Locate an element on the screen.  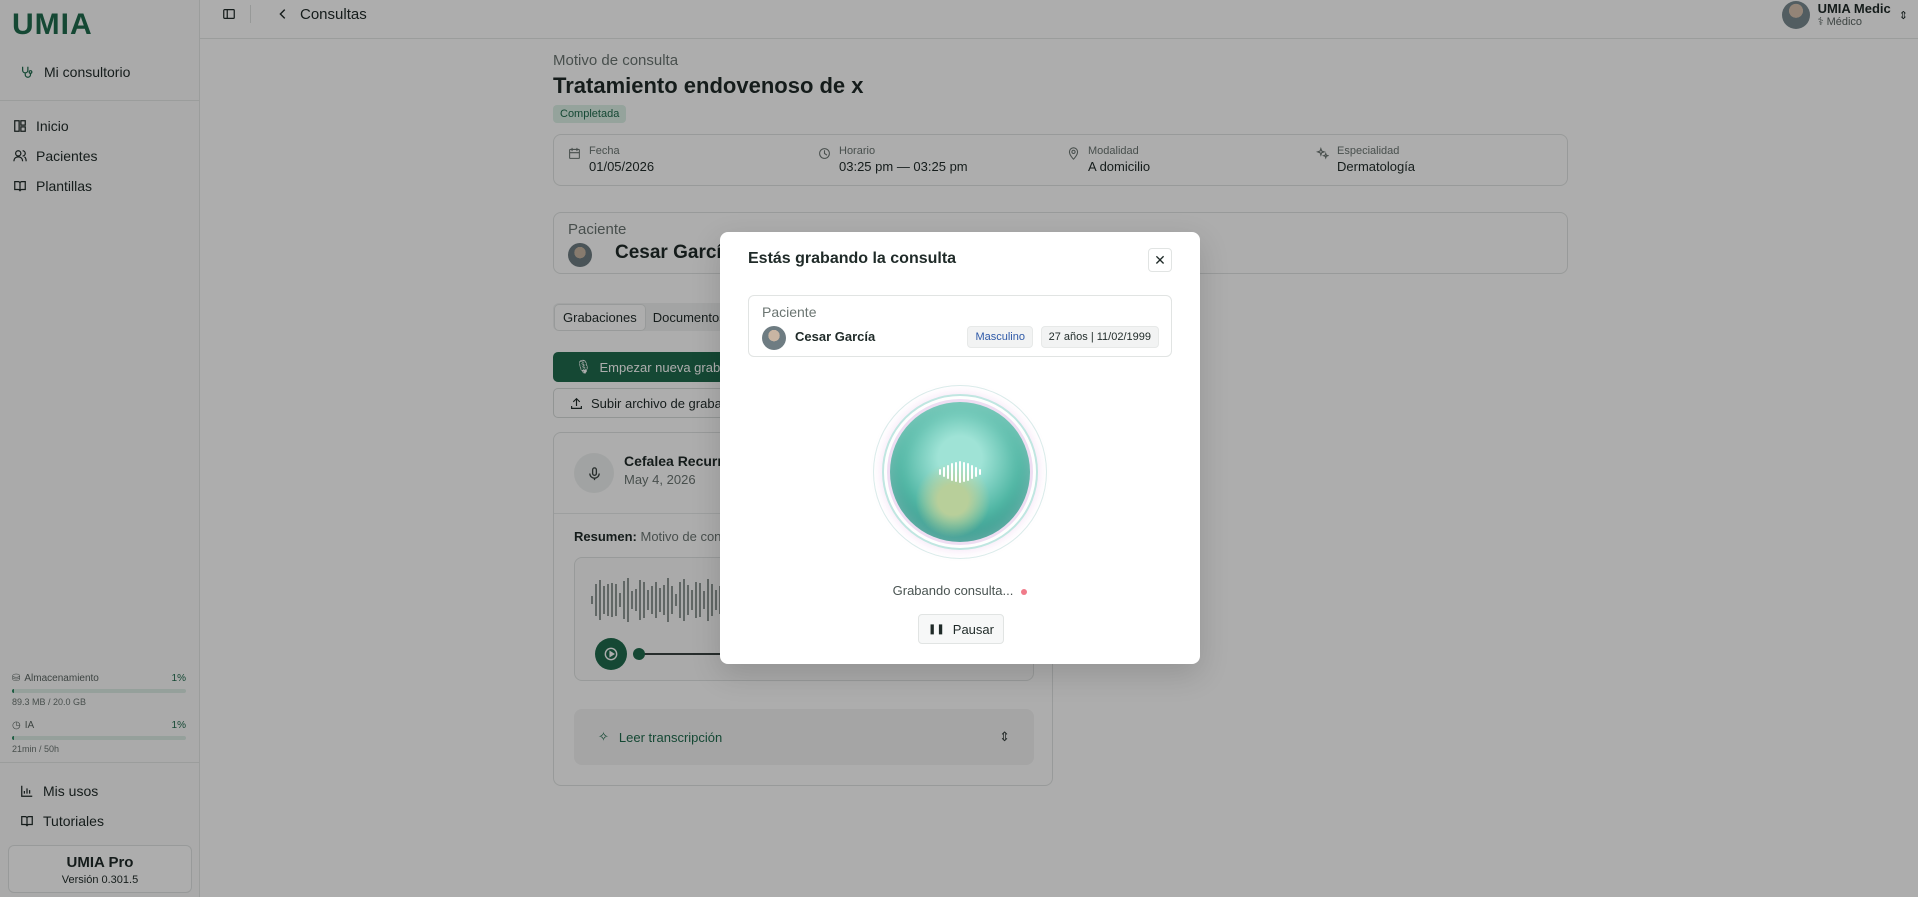
pause-button: ❚❚ Pausar is located at coordinates (961, 629).